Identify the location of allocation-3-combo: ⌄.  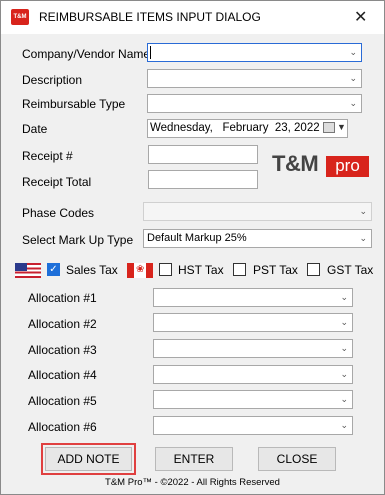
(253, 348).